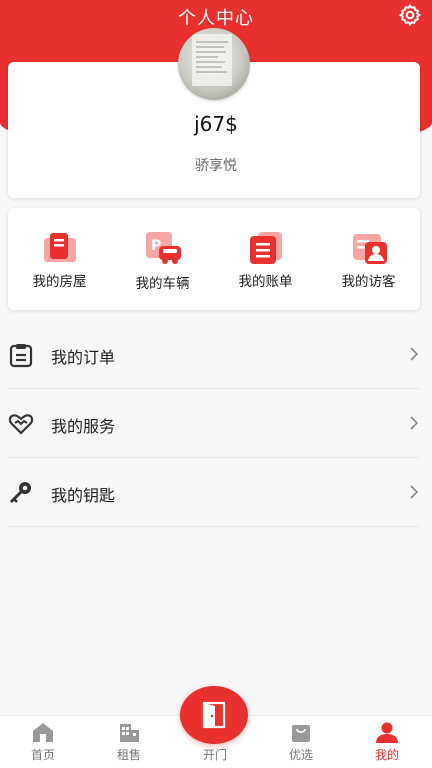 The image size is (432, 768). What do you see at coordinates (43, 732) in the screenshot?
I see `home-icon` at bounding box center [43, 732].